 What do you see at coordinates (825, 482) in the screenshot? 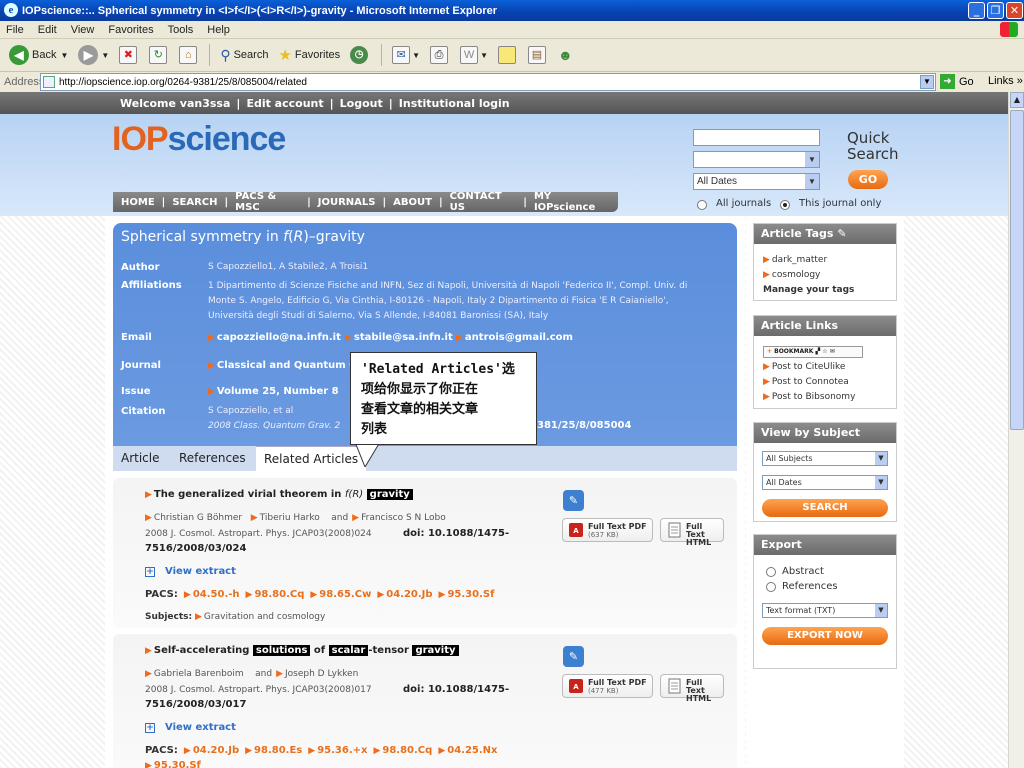
I see `subject-dates-select: All Dates ▼` at bounding box center [825, 482].